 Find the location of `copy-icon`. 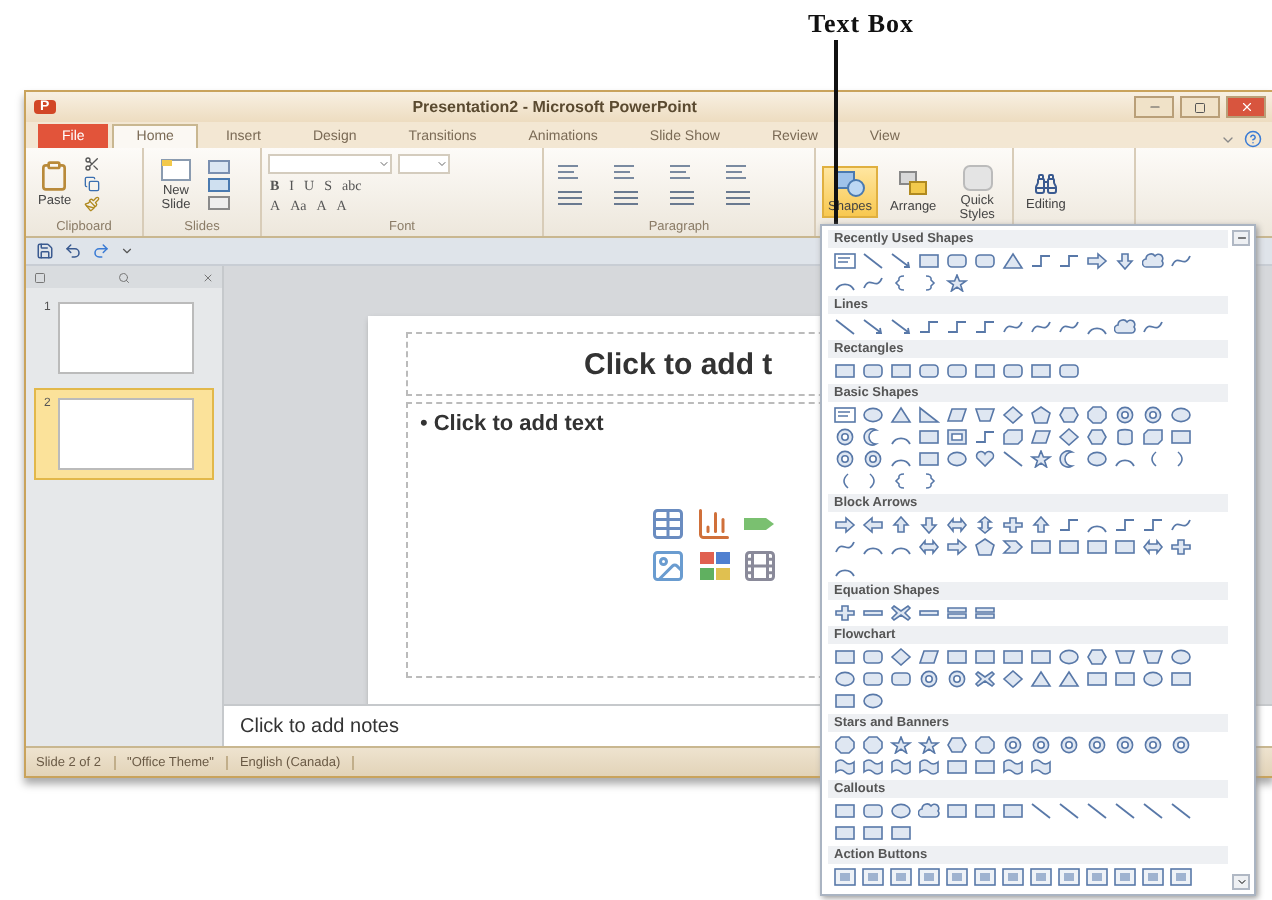

copy-icon is located at coordinates (91, 184).